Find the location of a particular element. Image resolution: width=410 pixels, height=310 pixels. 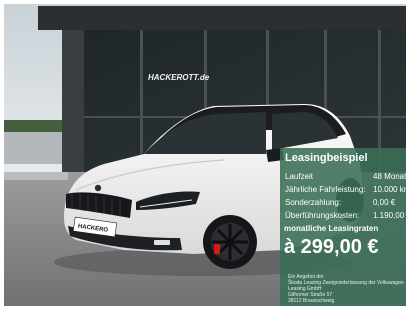

building-roof is located at coordinates (222, 18).